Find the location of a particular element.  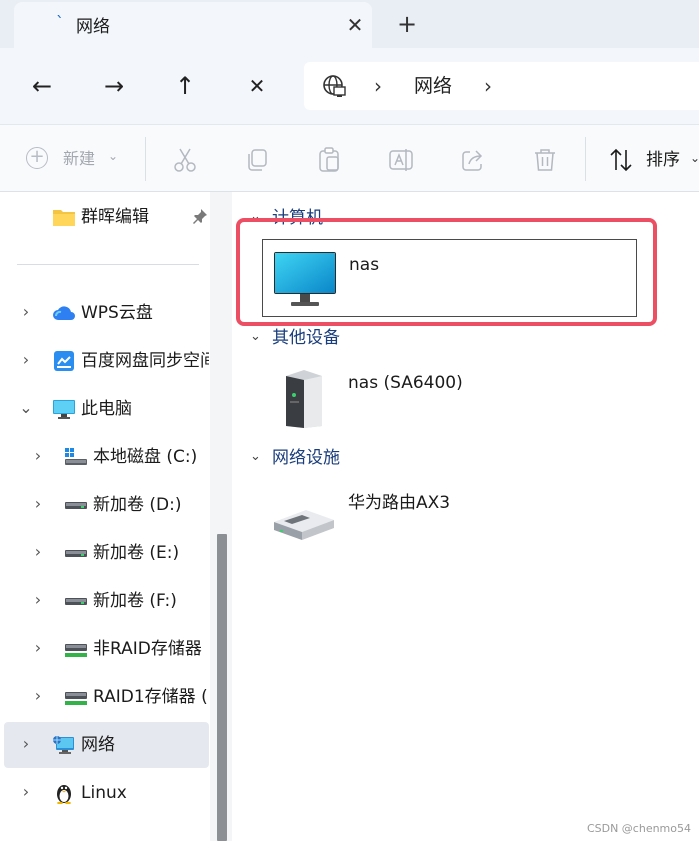

sidebar-item-network: › 网络 is located at coordinates (106, 745).